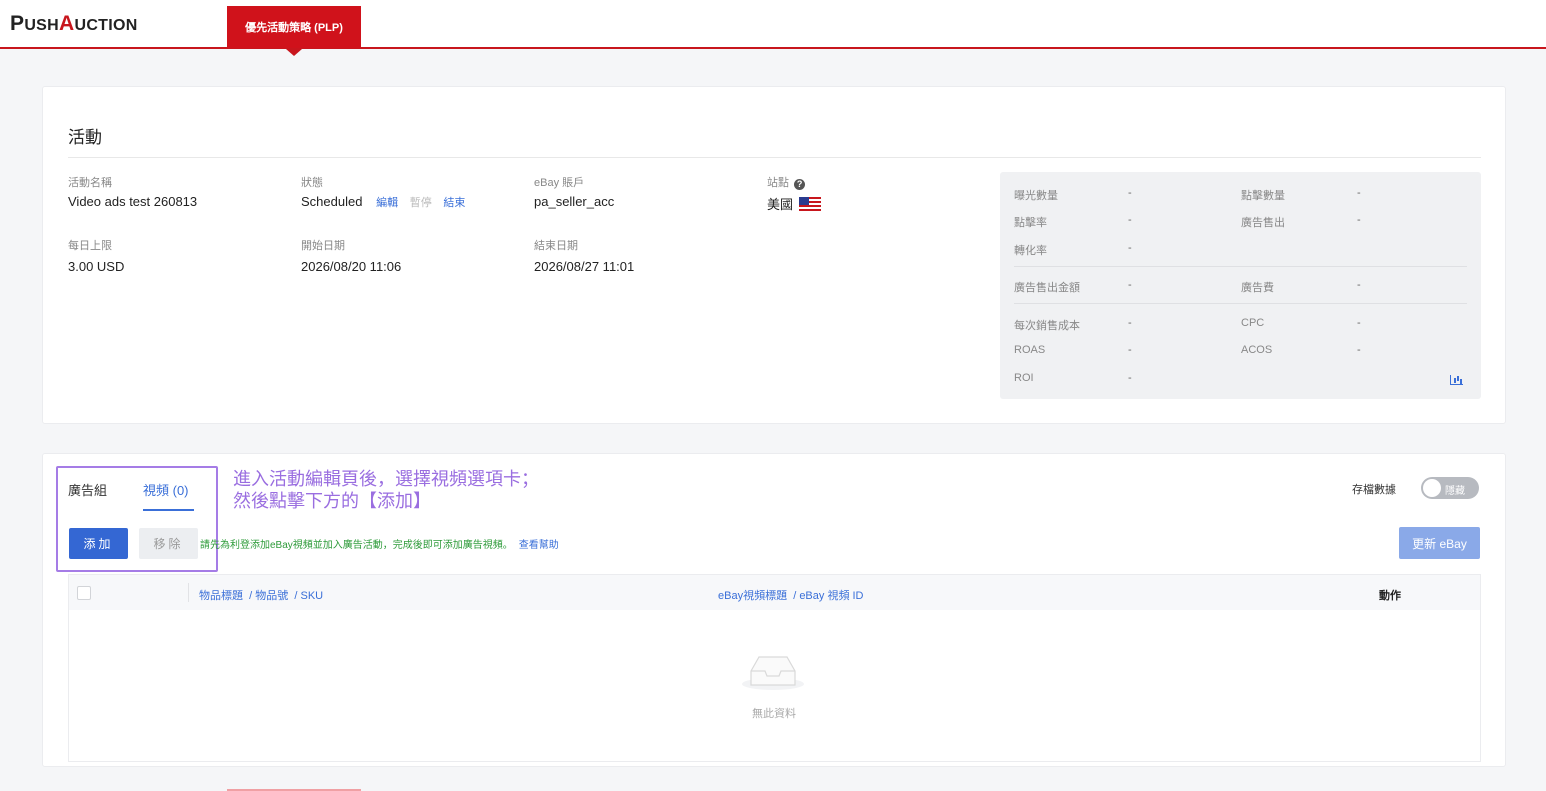 The image size is (1546, 791). What do you see at coordinates (90, 246) in the screenshot?
I see `daily-limit-label: 每日上限` at bounding box center [90, 246].